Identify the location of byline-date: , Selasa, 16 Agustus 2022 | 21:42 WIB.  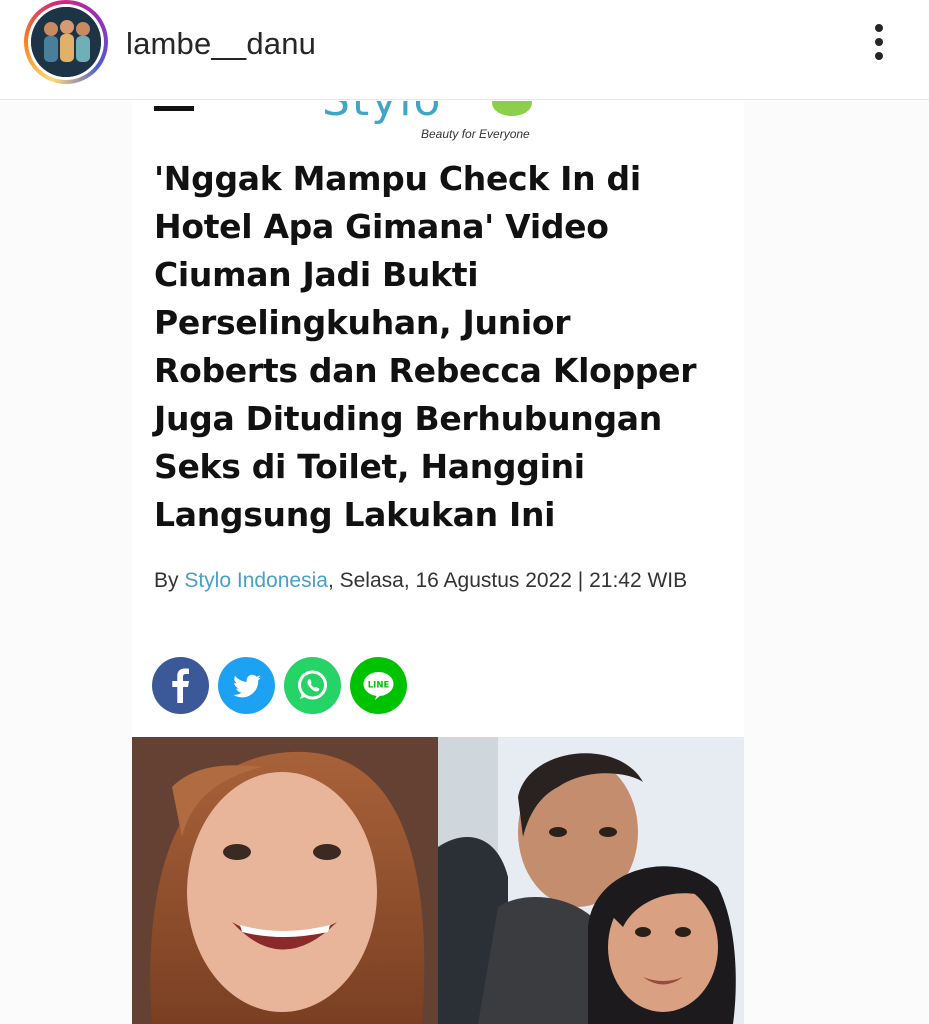
(507, 580).